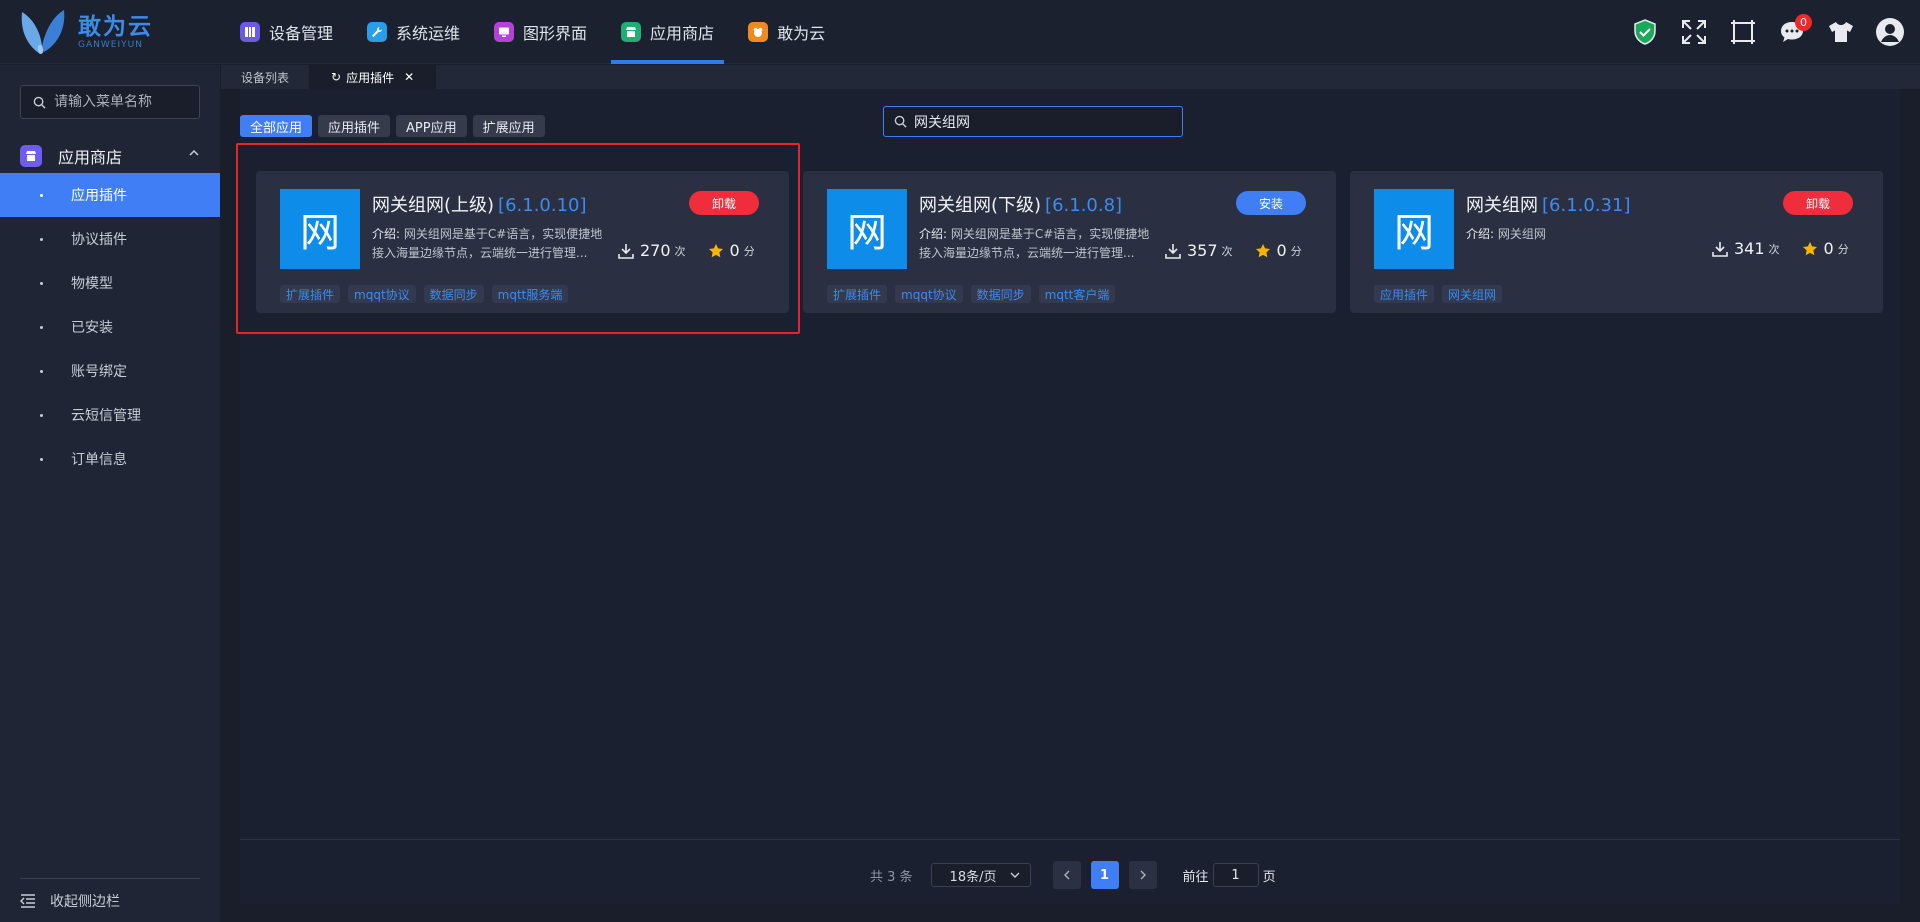  What do you see at coordinates (1809, 248) in the screenshot?
I see `star-icon` at bounding box center [1809, 248].